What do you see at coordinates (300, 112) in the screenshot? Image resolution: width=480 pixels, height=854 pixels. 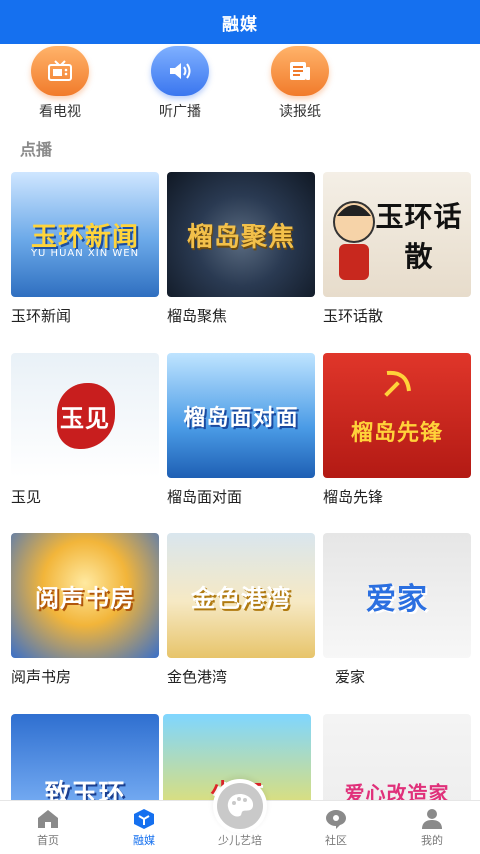 I see `quick-link-label: 读报纸` at bounding box center [300, 112].